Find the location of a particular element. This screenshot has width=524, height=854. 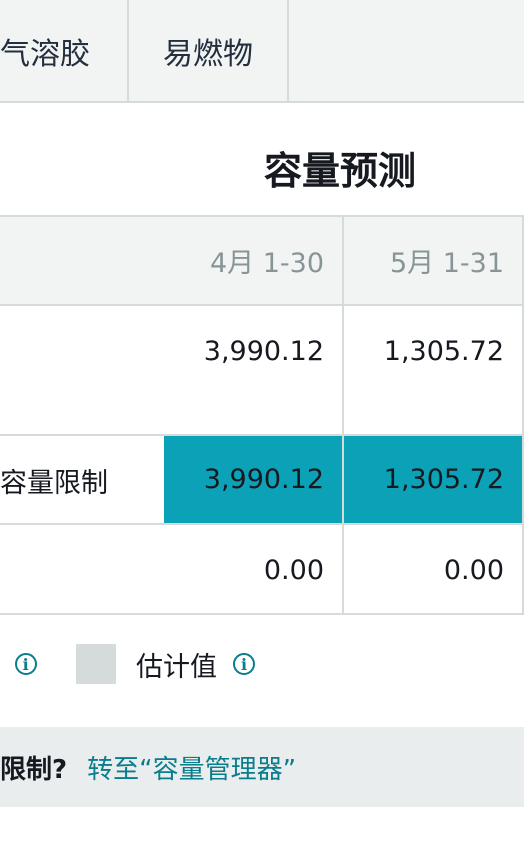

tab-flammable-label: 易燃物 is located at coordinates (208, 54).